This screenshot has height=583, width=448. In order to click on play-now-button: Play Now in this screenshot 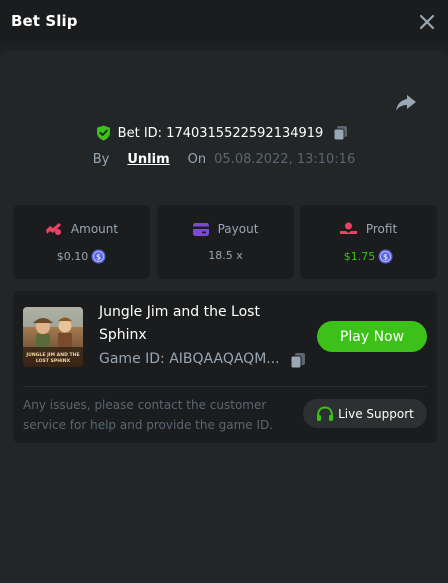, I will do `click(372, 336)`.